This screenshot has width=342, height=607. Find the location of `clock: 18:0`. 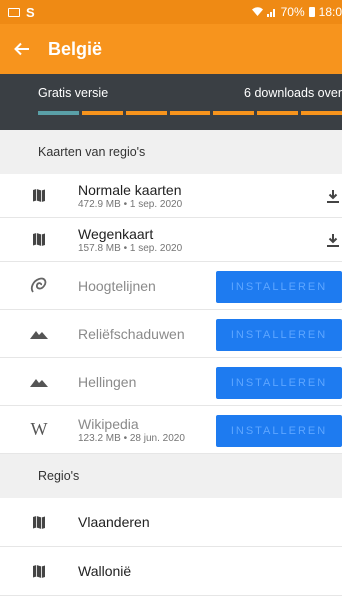

clock: 18:0 is located at coordinates (330, 12).